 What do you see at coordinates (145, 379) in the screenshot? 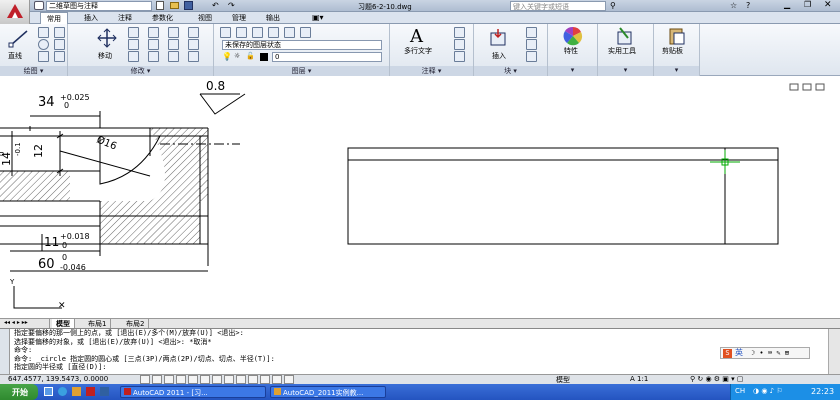
I see `snap-mode-toggle` at bounding box center [145, 379].